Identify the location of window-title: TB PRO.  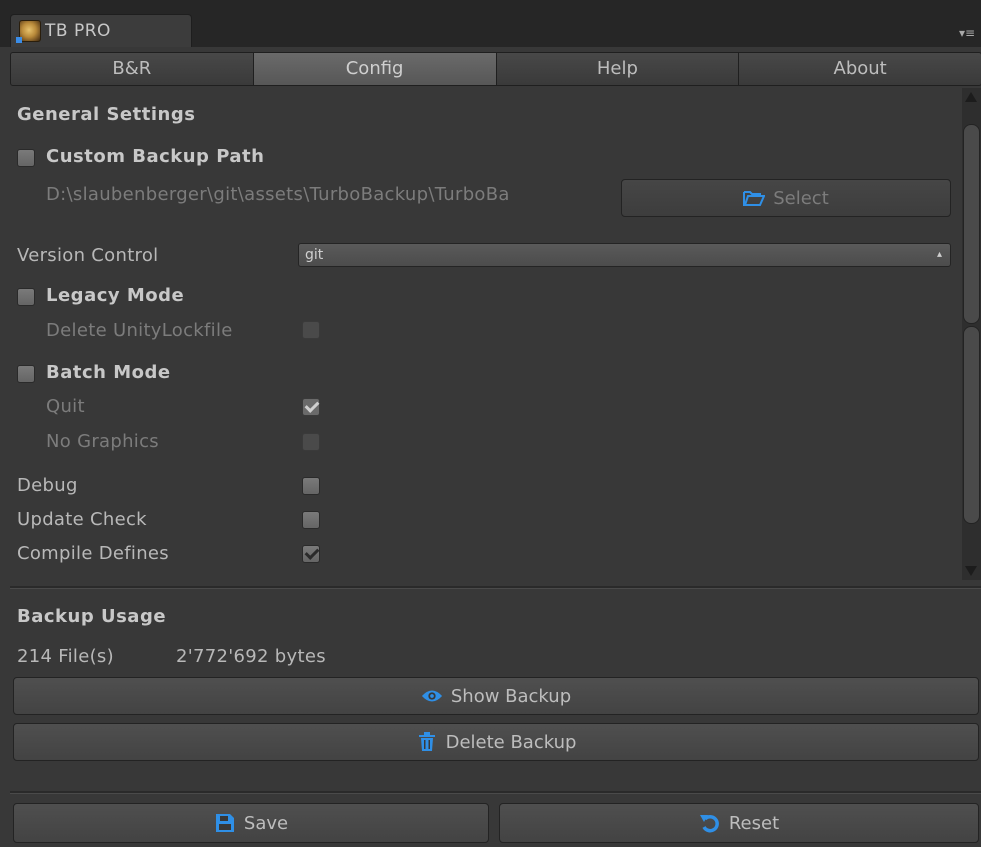
(78, 31).